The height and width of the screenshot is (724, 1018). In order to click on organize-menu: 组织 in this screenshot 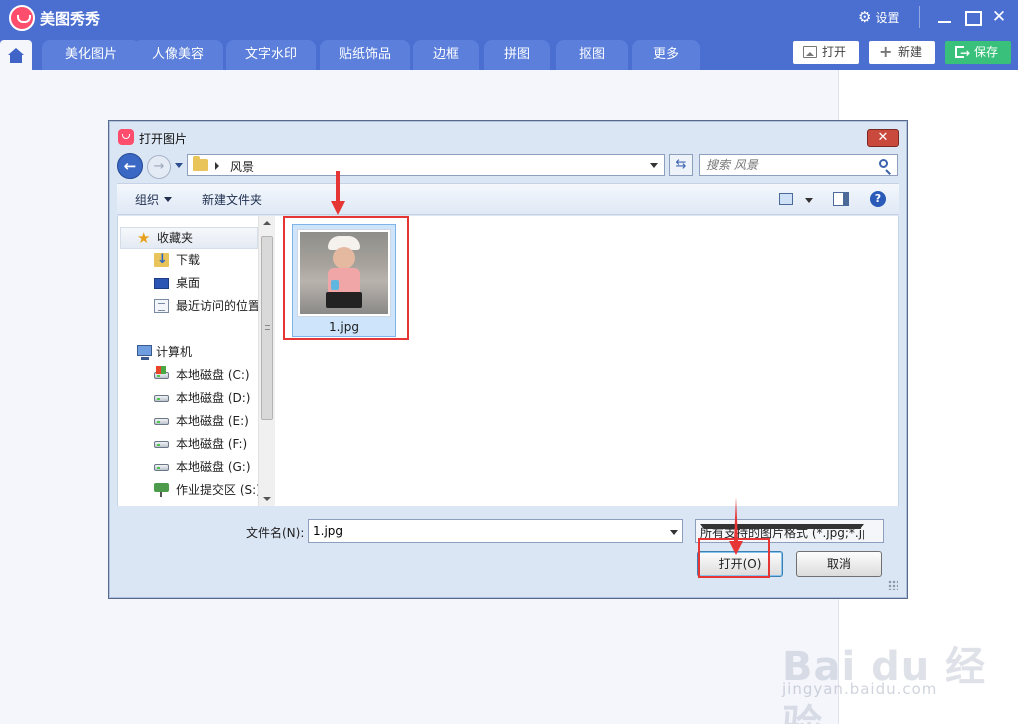, I will do `click(154, 199)`.